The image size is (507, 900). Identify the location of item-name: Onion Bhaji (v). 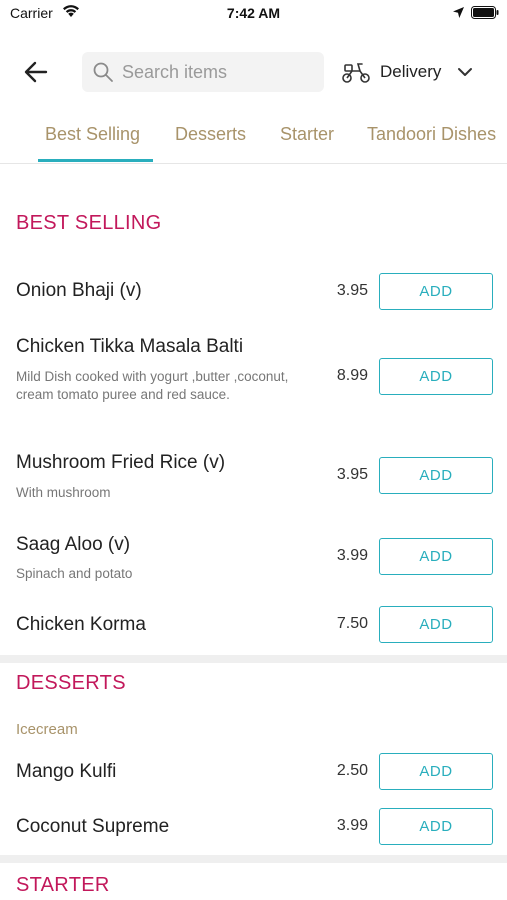
(79, 290).